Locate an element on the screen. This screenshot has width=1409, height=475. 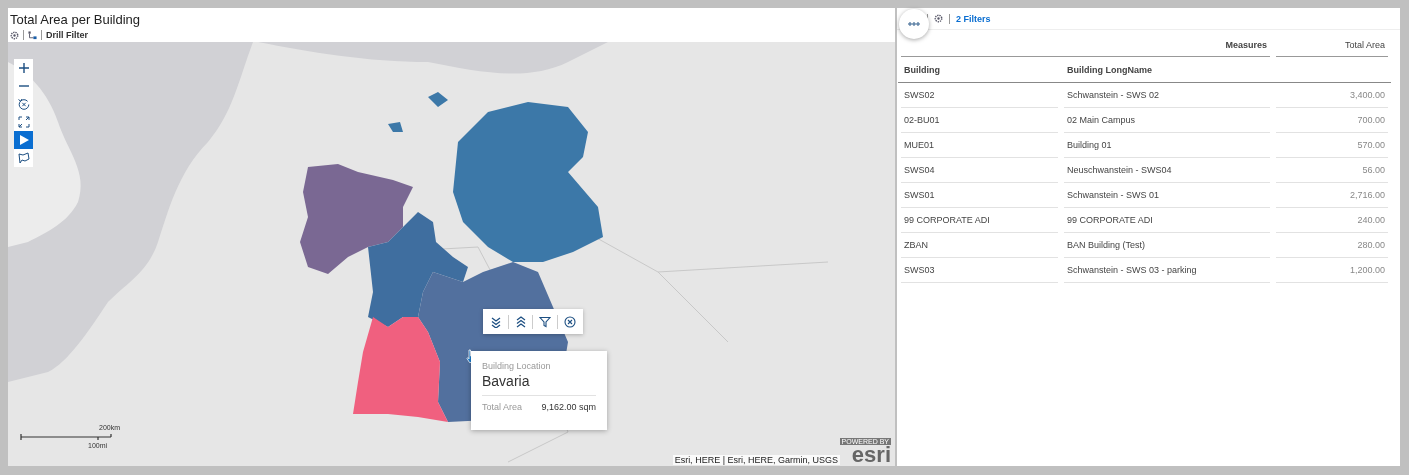
table-cell: Schwanstein - SWS 01 is located at coordinates (1113, 195).